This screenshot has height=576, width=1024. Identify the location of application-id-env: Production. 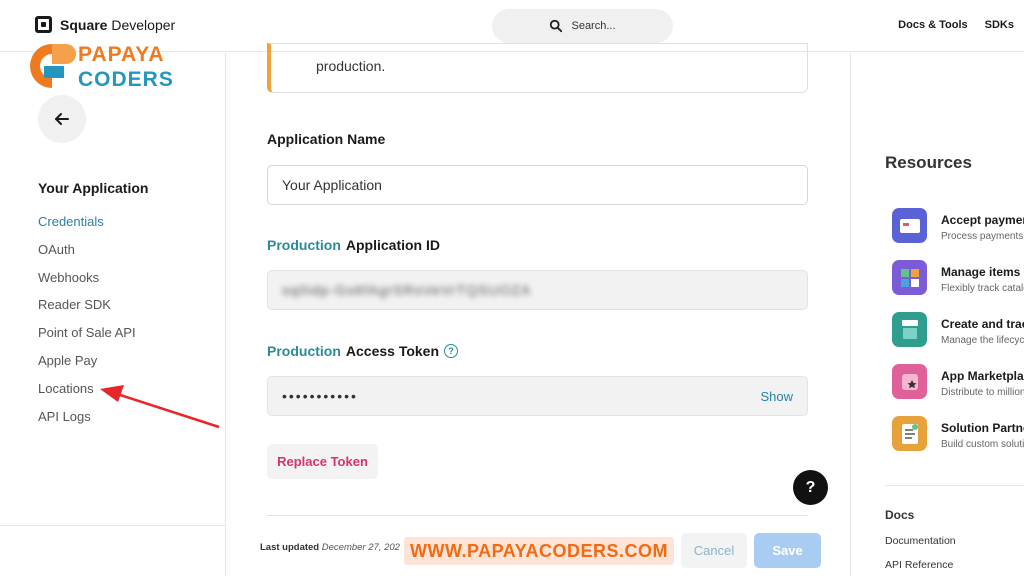
(304, 245).